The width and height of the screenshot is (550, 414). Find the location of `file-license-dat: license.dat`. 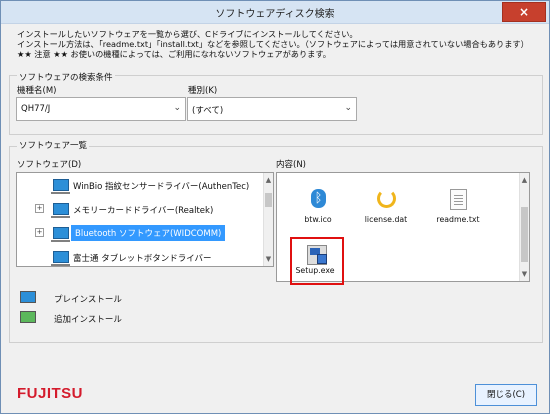

file-license-dat: license.dat is located at coordinates (386, 208).